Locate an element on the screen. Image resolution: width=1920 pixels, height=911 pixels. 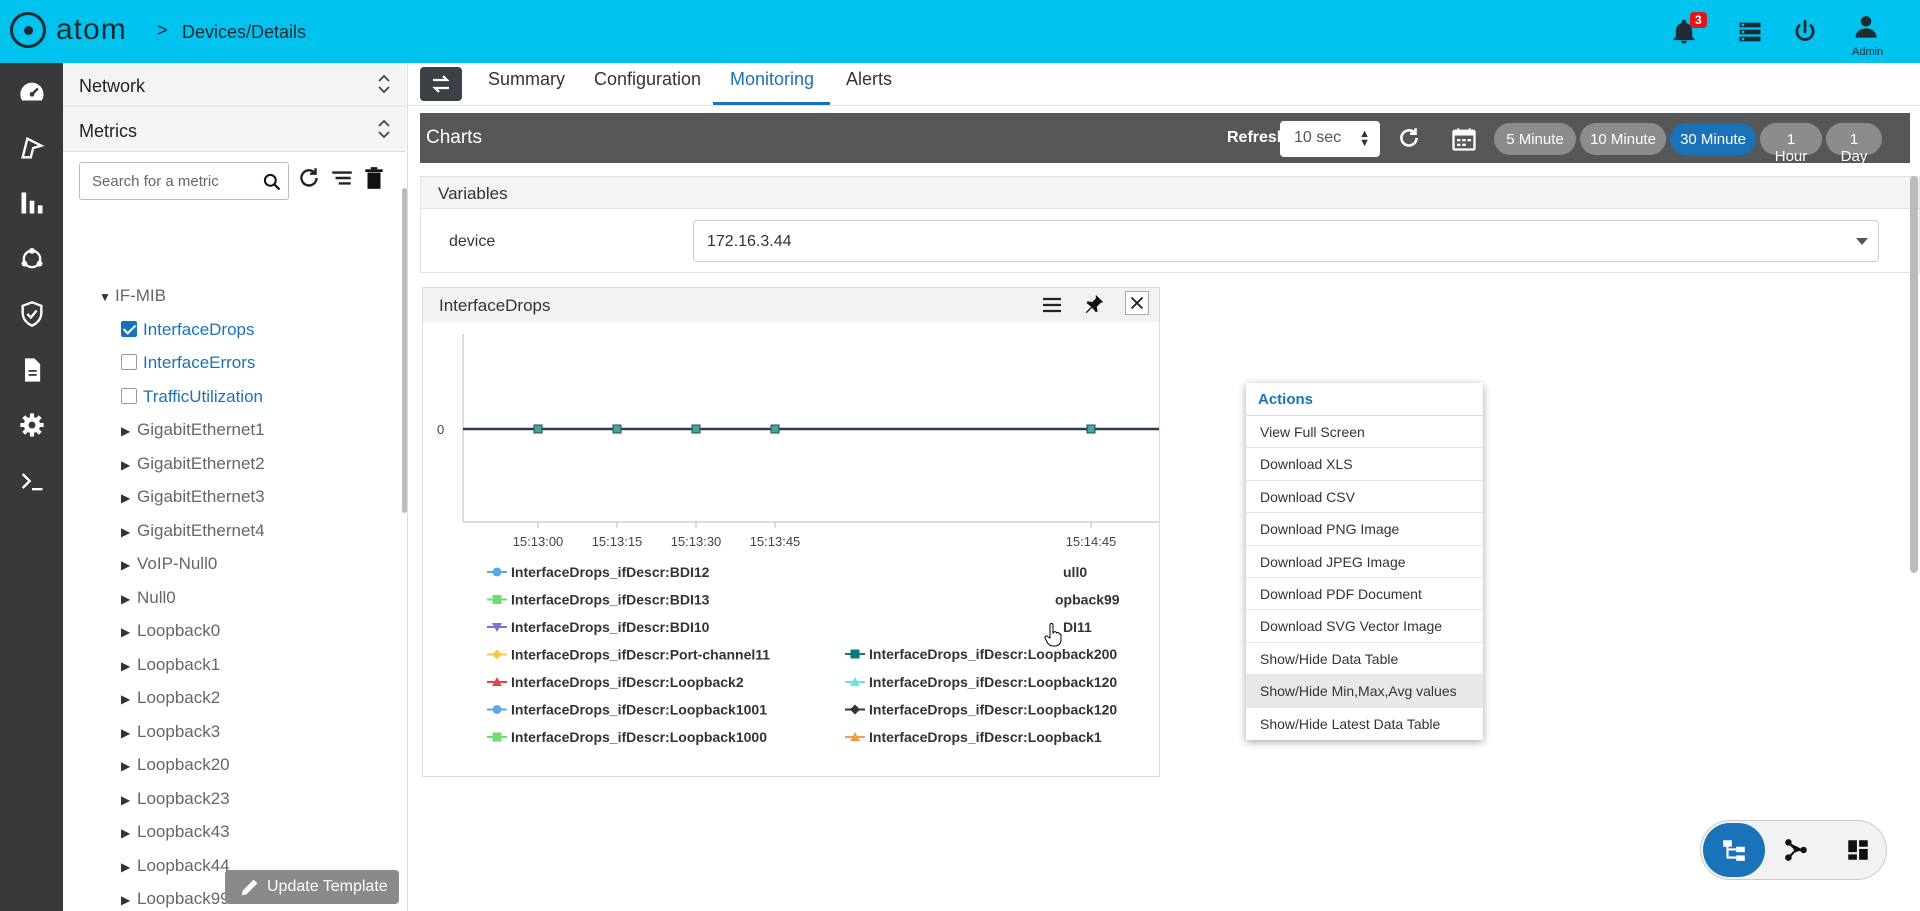
action-download-svg: Download SVG Vector Image is located at coordinates (1364, 626).